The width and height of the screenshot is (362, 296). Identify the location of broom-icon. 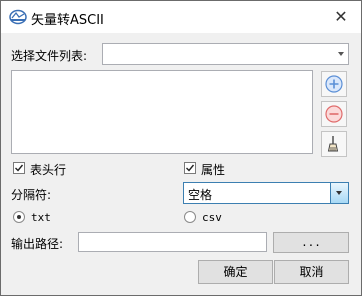
(333, 144).